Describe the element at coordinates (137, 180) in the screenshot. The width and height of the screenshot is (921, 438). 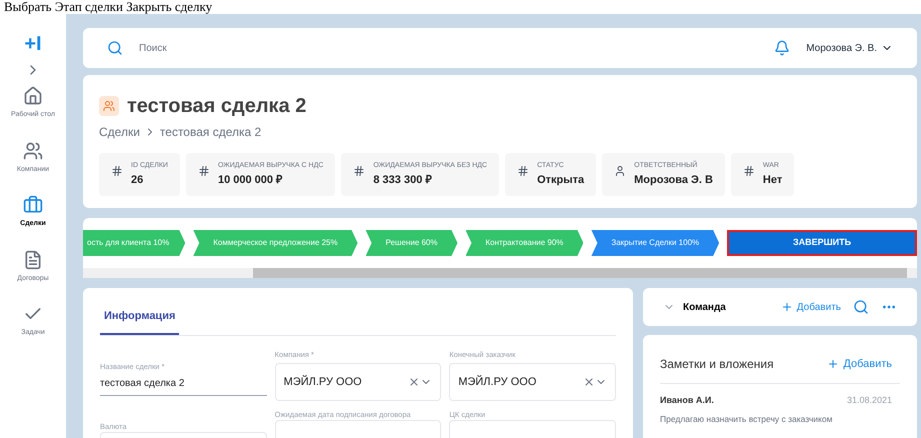
I see `stat-value: 26` at that location.